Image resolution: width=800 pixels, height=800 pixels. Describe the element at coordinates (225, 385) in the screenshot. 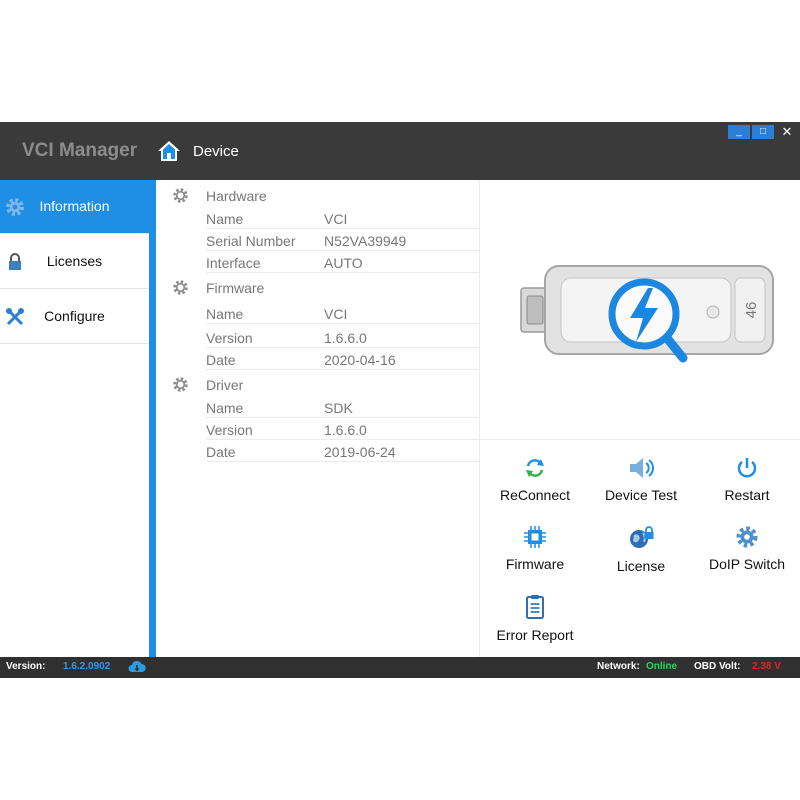

I see `section-title: Driver` at that location.